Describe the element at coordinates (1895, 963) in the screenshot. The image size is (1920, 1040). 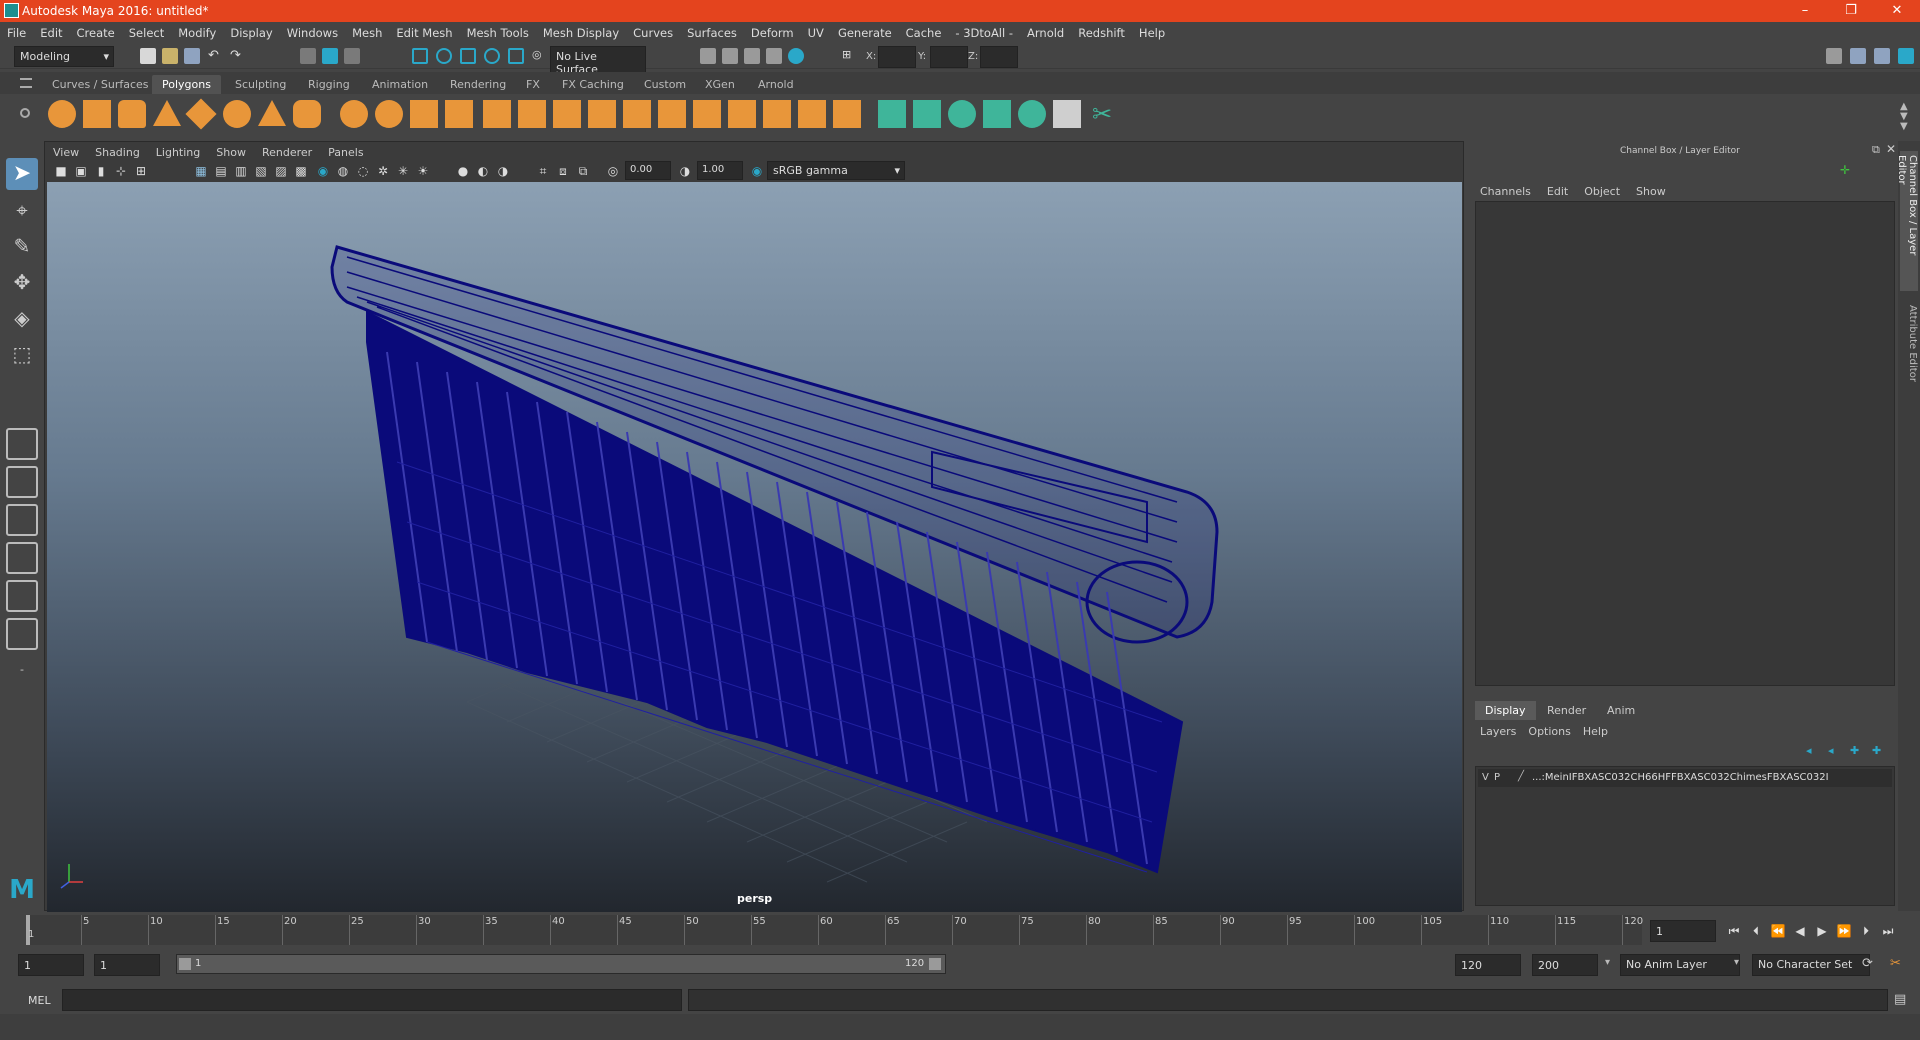
I see `animation-preferences-icon: ✂` at that location.